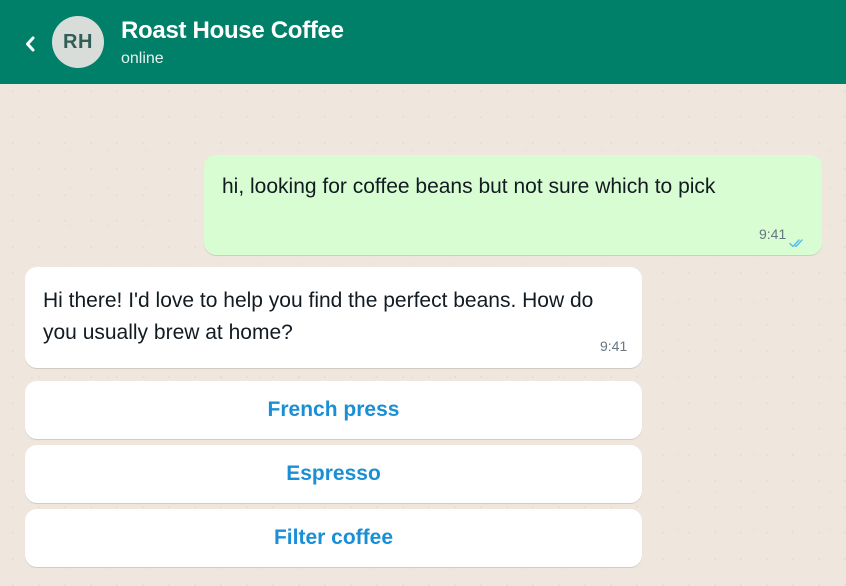  Describe the element at coordinates (333, 538) in the screenshot. I see `quick-reply-filter-coffee: Filter coffee` at that location.